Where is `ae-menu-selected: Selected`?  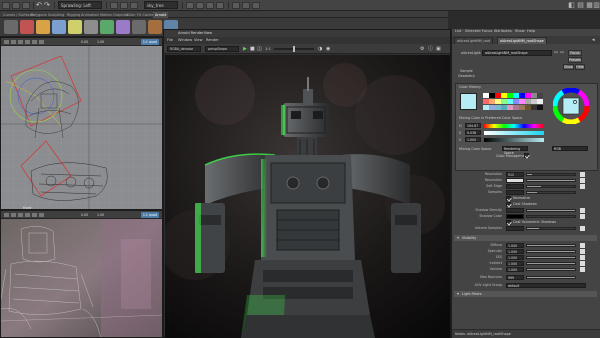 ae-menu-selected: Selected is located at coordinates (473, 31).